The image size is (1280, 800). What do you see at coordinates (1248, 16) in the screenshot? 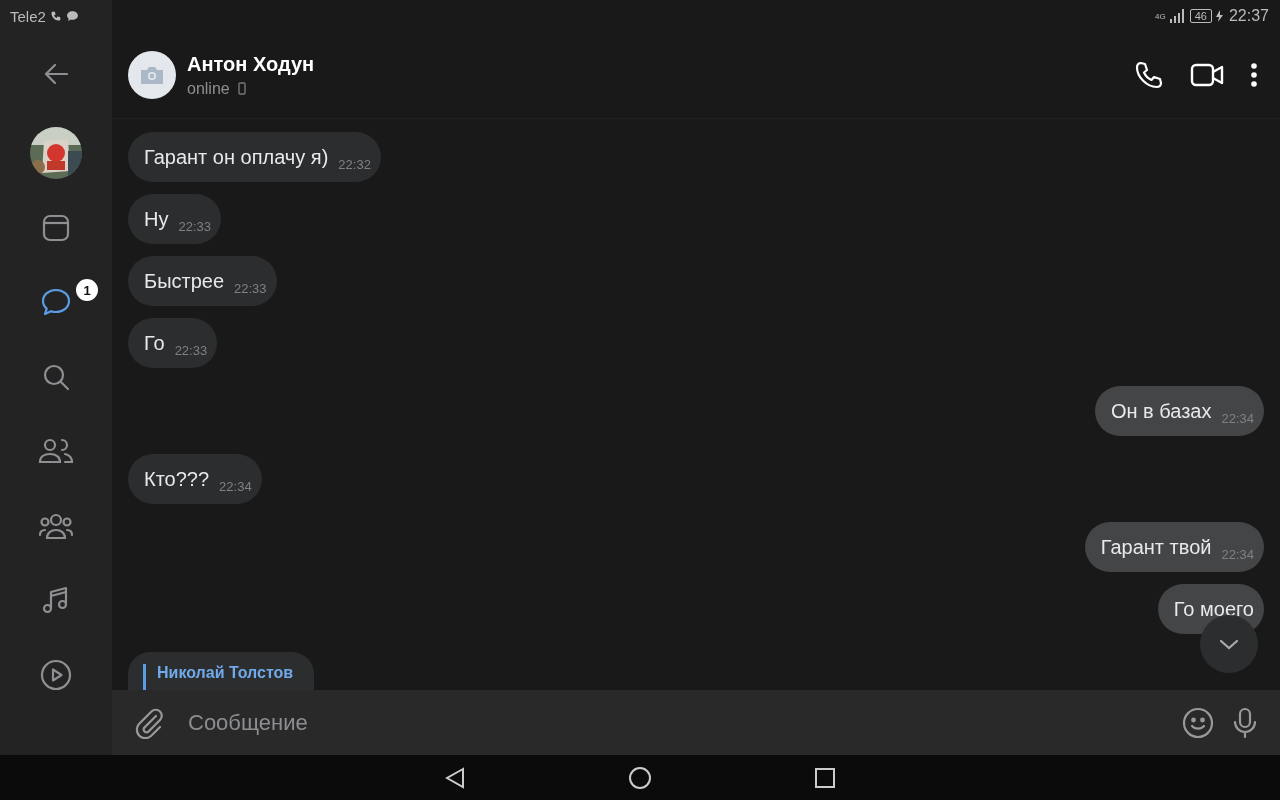
I see `clock: 22:37` at bounding box center [1248, 16].